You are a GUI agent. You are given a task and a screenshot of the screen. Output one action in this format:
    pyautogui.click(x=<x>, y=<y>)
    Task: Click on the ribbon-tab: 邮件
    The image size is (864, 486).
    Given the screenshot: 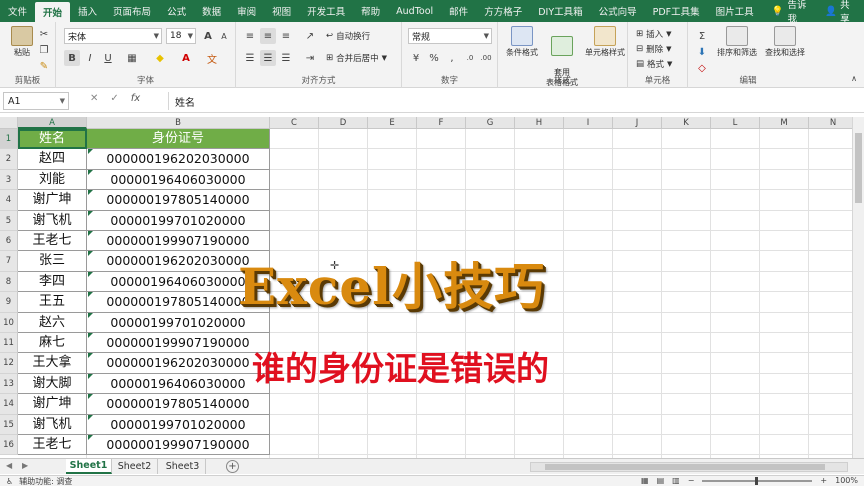 What is the action you would take?
    pyautogui.click(x=458, y=11)
    